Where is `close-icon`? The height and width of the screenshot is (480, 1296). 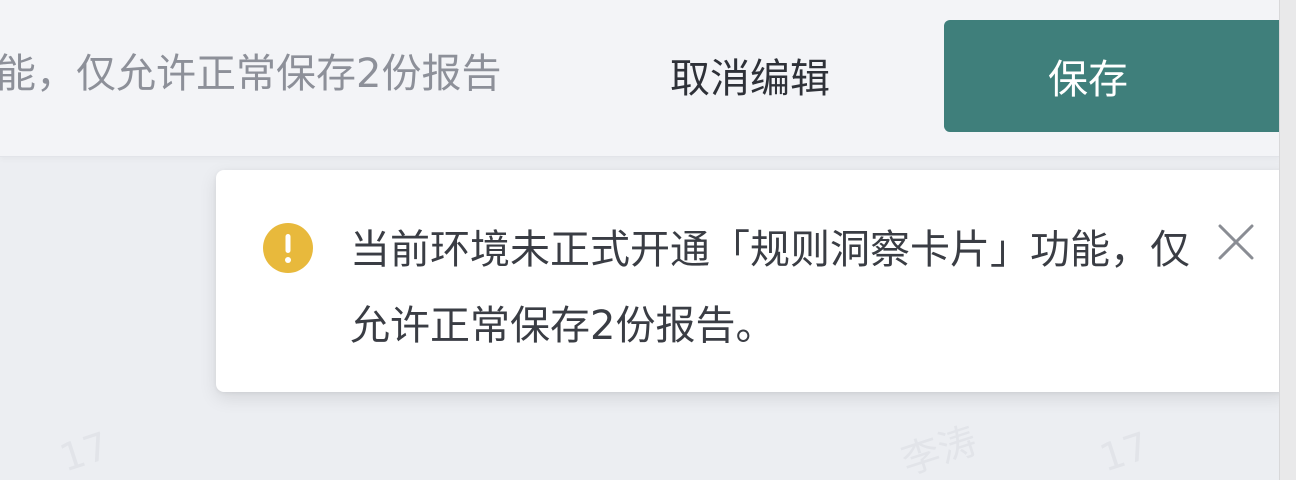
close-icon is located at coordinates (1236, 244).